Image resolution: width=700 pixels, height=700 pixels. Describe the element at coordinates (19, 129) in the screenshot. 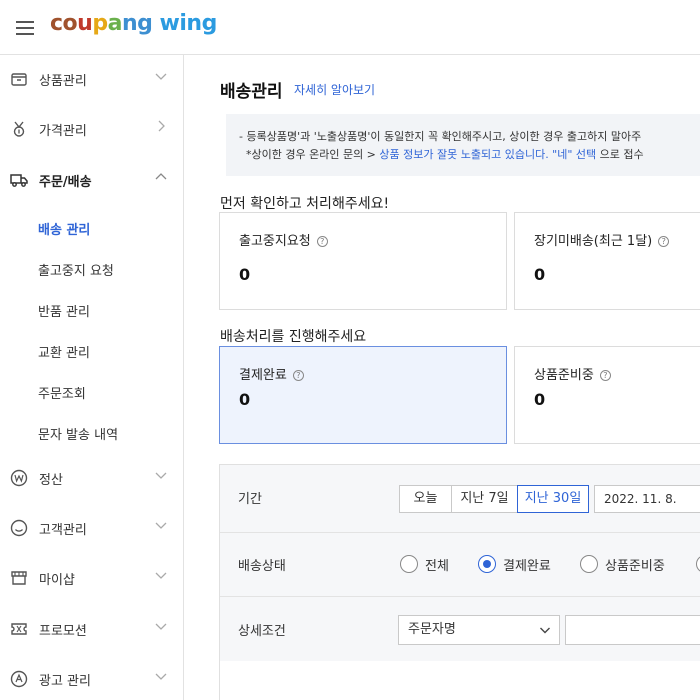

I see `medal-icon` at that location.